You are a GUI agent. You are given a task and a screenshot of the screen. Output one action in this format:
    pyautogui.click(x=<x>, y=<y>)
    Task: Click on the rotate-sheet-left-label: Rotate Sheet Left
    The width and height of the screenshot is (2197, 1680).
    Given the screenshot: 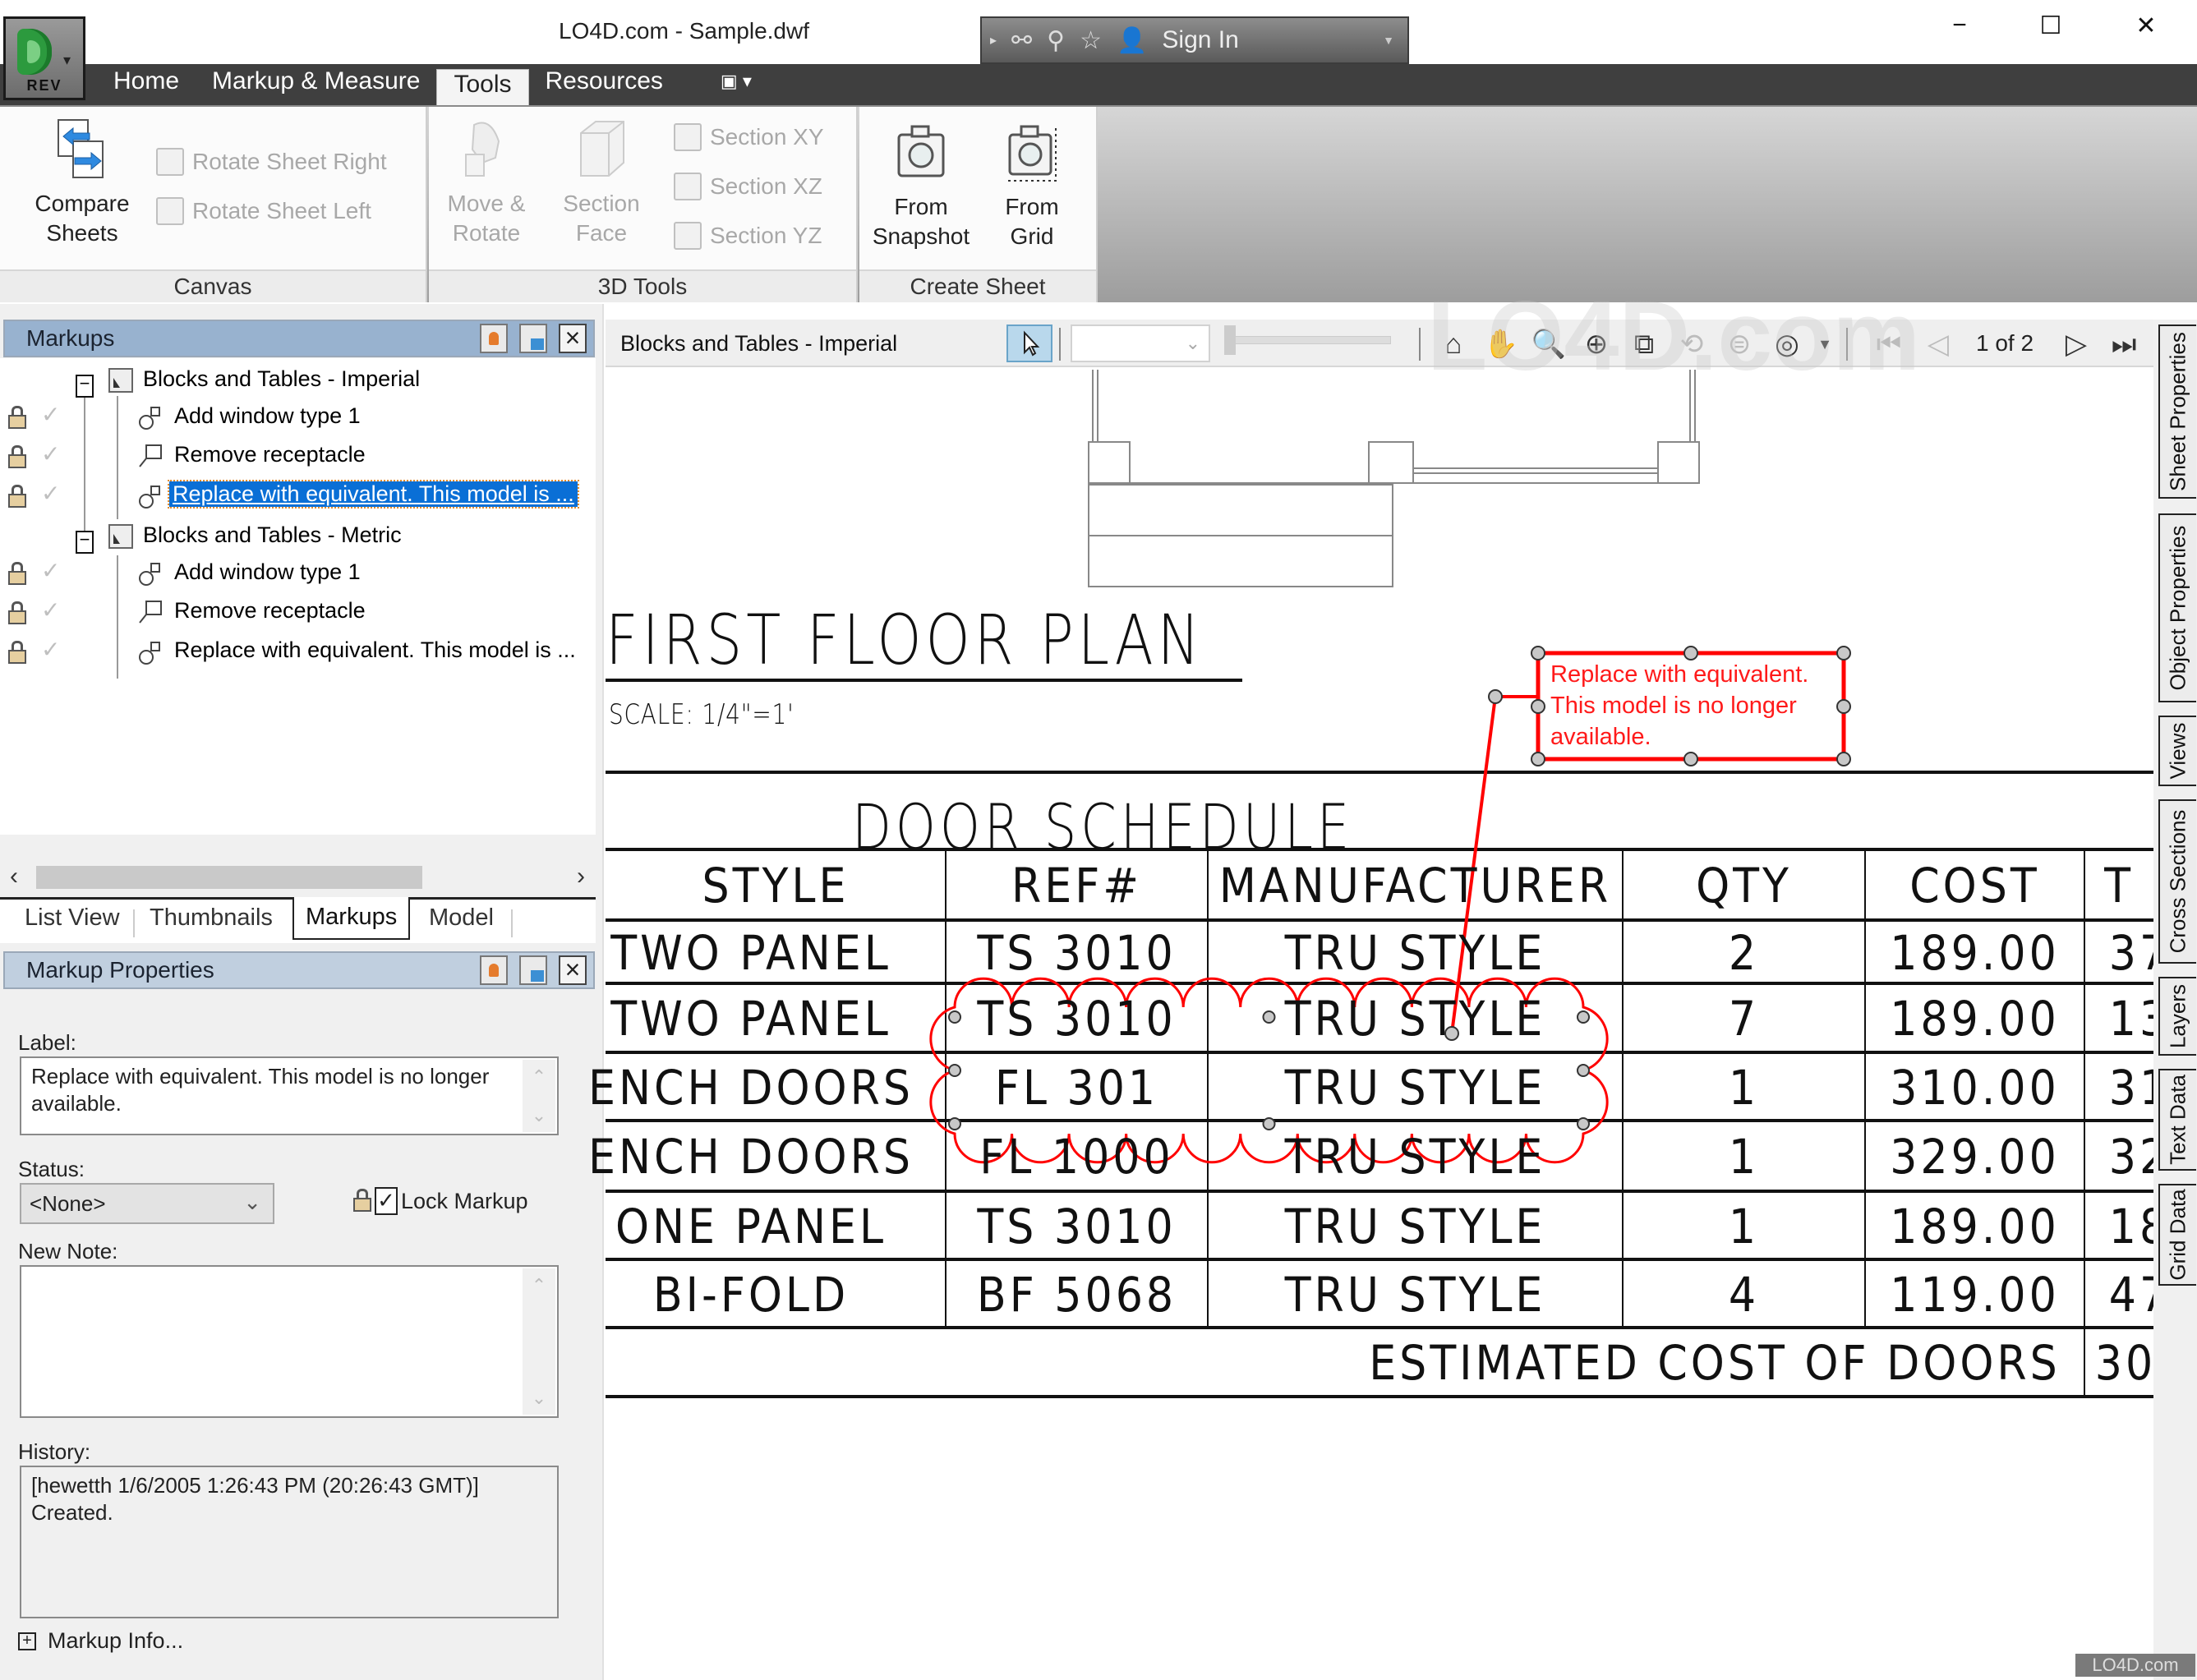 What is the action you would take?
    pyautogui.click(x=281, y=210)
    